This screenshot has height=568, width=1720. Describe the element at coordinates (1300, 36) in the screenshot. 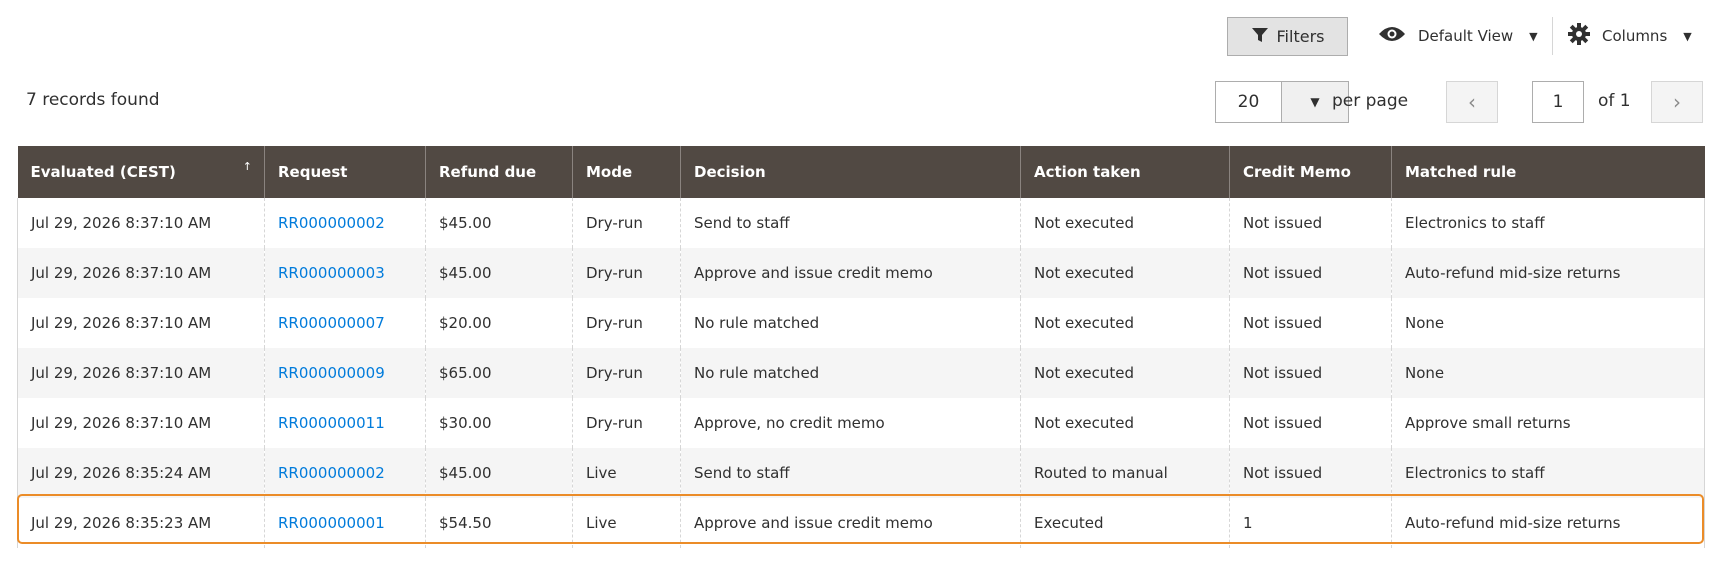

I see `filters-label: Filters` at that location.